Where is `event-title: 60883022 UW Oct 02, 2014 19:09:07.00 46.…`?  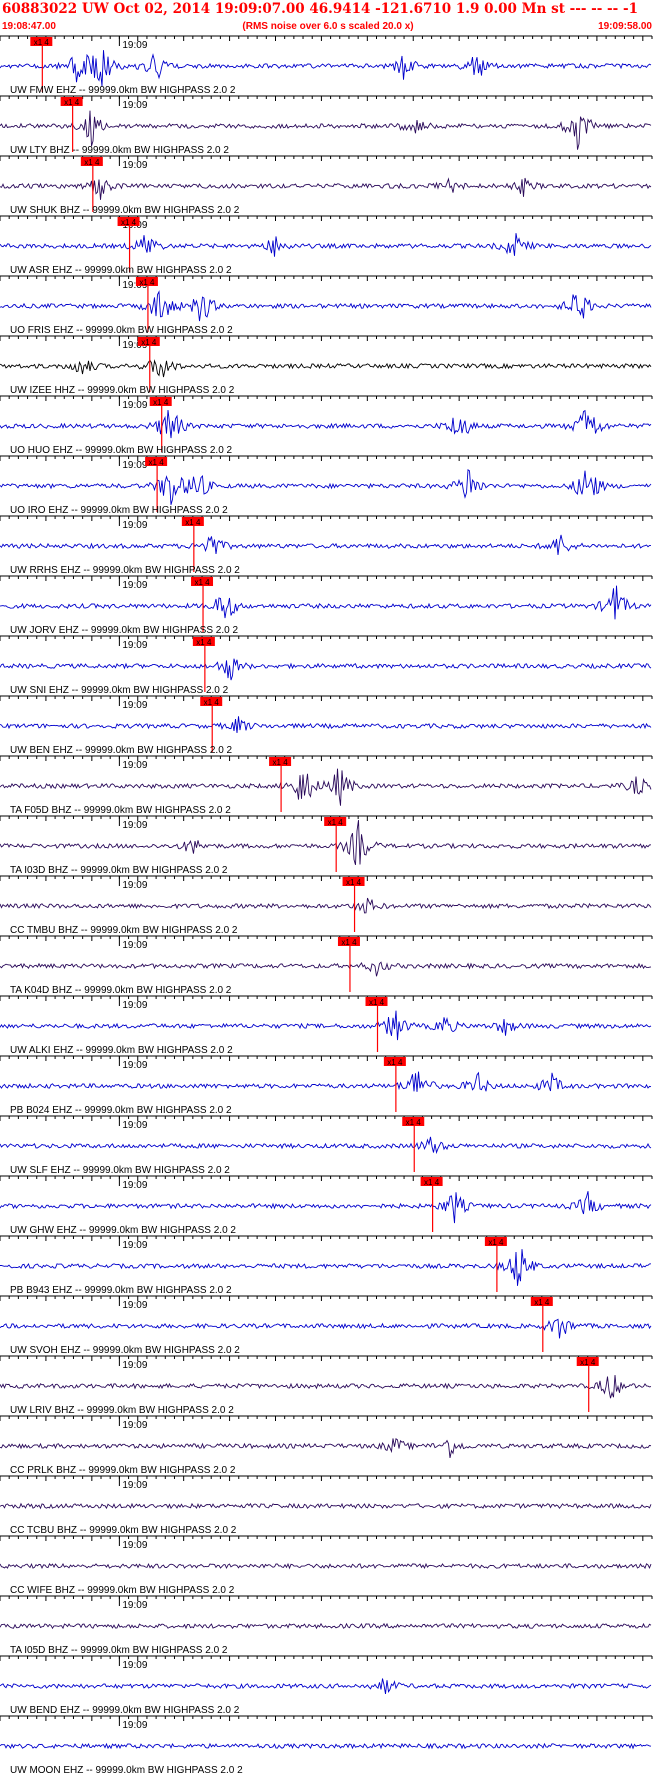 event-title: 60883022 UW Oct 02, 2014 19:09:07.00 46.… is located at coordinates (320, 9).